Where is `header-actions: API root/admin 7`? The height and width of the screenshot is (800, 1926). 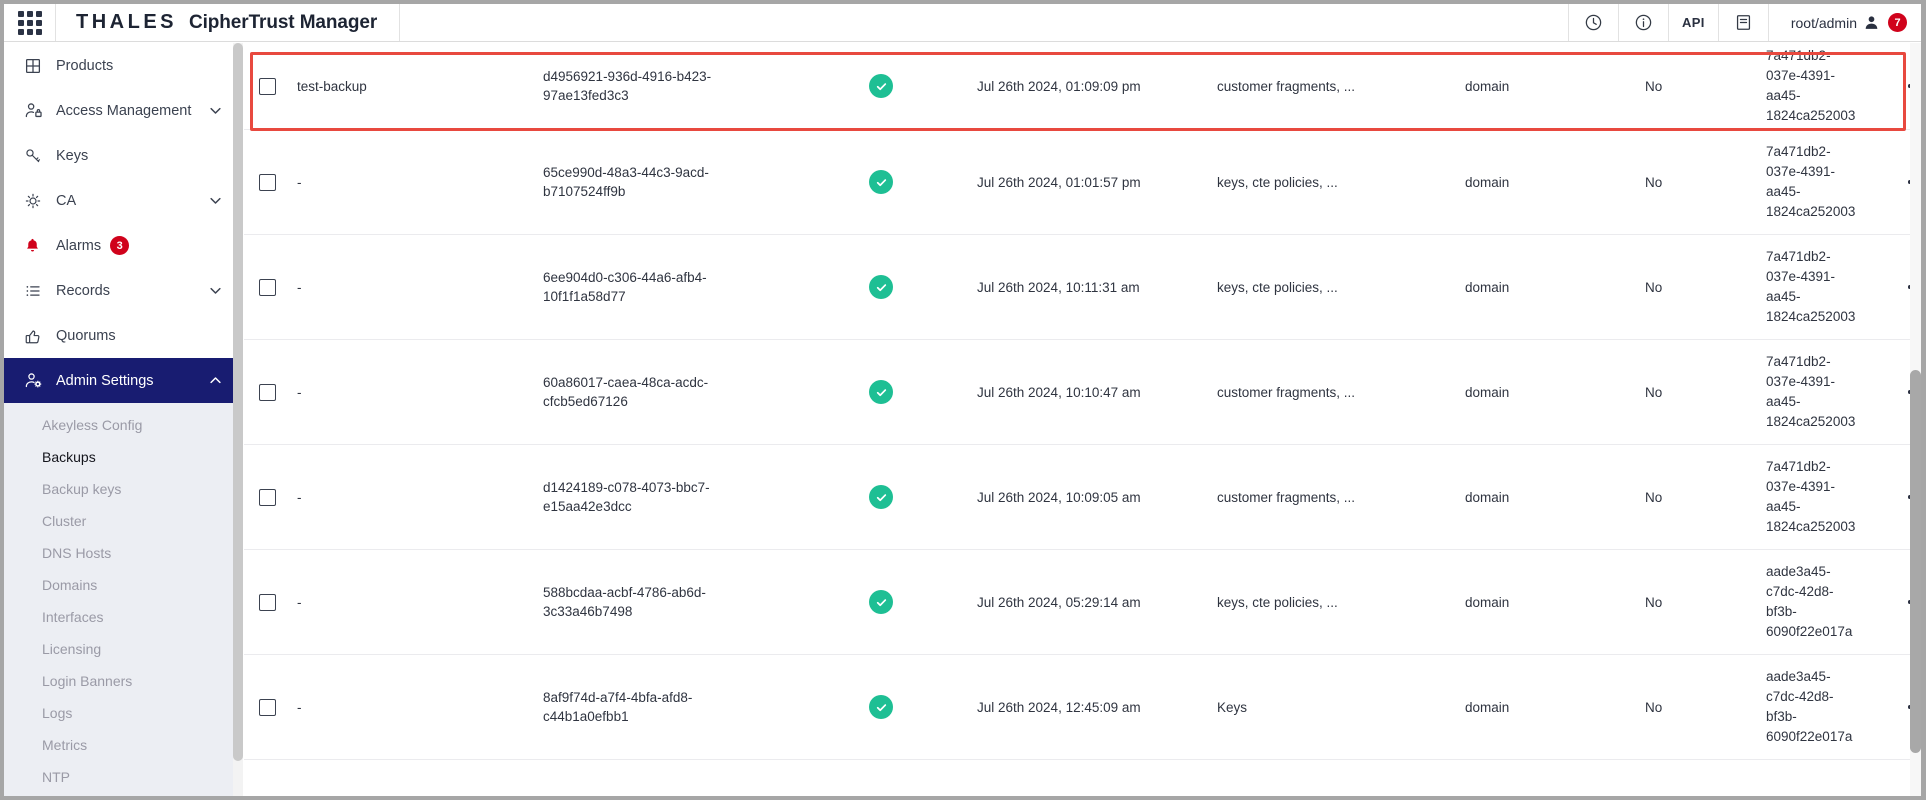
header-actions: API root/admin 7 is located at coordinates (1744, 22).